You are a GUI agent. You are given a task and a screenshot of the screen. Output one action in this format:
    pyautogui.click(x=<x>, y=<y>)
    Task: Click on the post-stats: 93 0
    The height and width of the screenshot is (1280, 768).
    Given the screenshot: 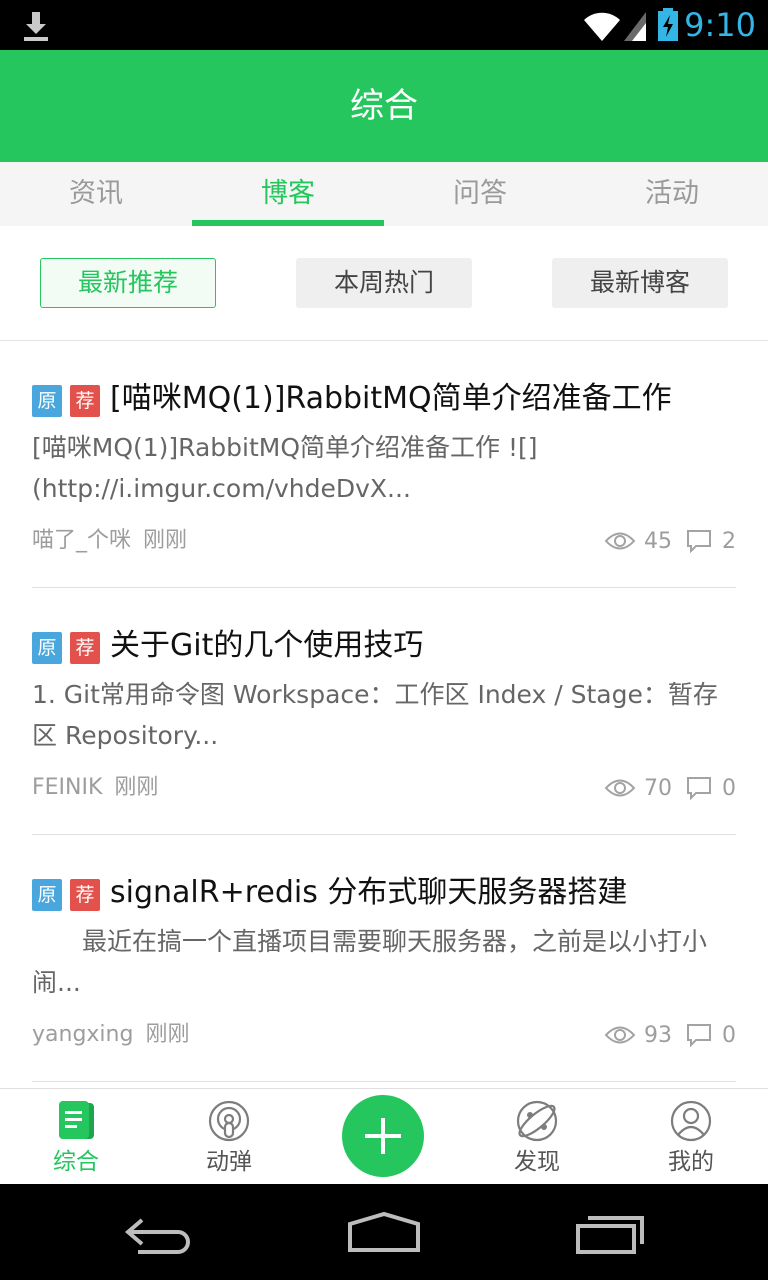 What is the action you would take?
    pyautogui.click(x=670, y=1035)
    